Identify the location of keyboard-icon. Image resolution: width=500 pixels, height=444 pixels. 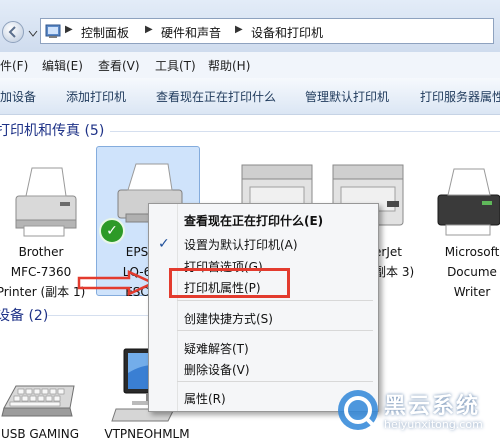
(39, 401).